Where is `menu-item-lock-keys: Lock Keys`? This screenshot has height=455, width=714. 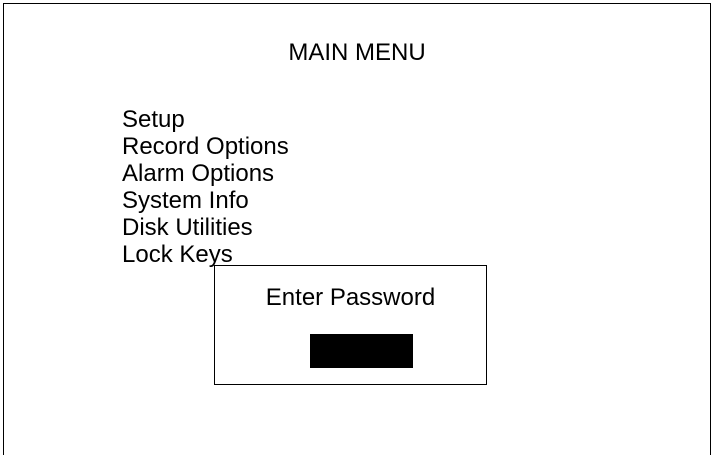
menu-item-lock-keys: Lock Keys is located at coordinates (205, 254).